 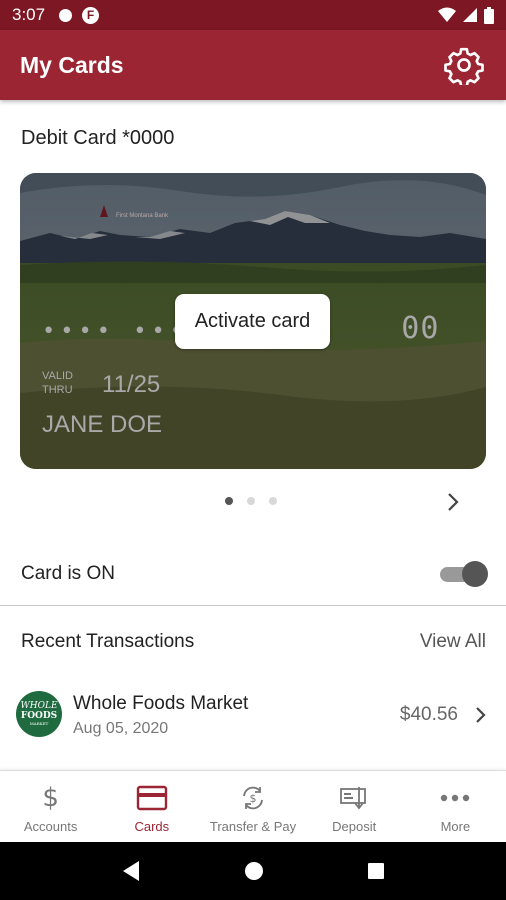 What do you see at coordinates (131, 384) in the screenshot?
I see `card-expiry: 11/25` at bounding box center [131, 384].